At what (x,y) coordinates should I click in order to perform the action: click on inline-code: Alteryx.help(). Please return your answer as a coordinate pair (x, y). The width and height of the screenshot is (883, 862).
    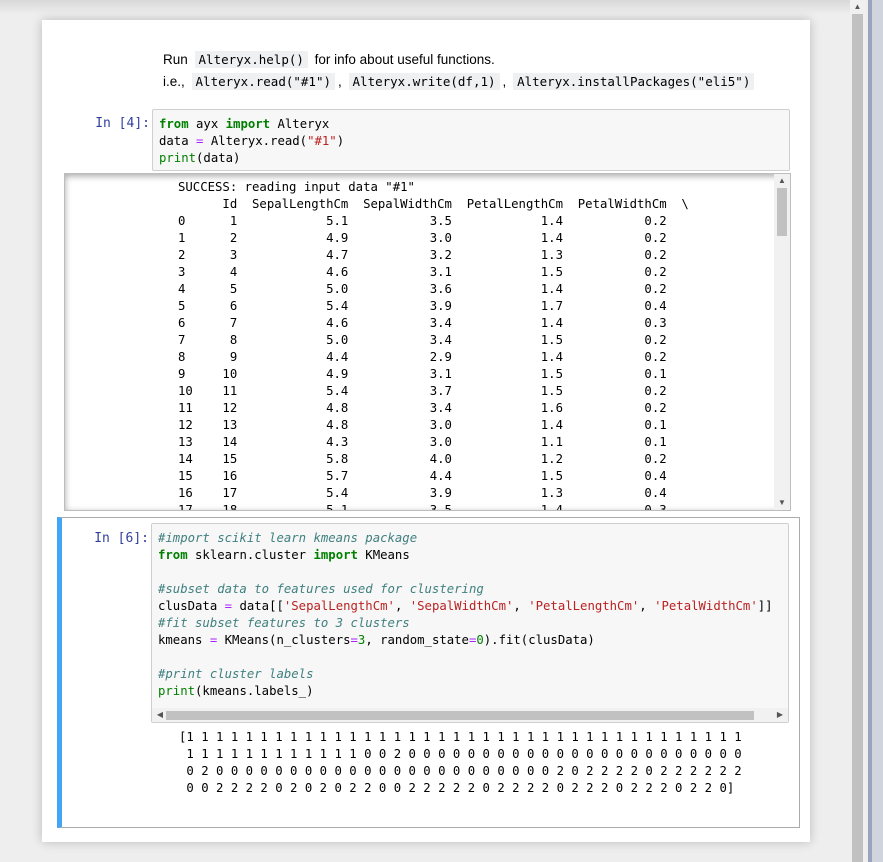
    Looking at the image, I should click on (251, 59).